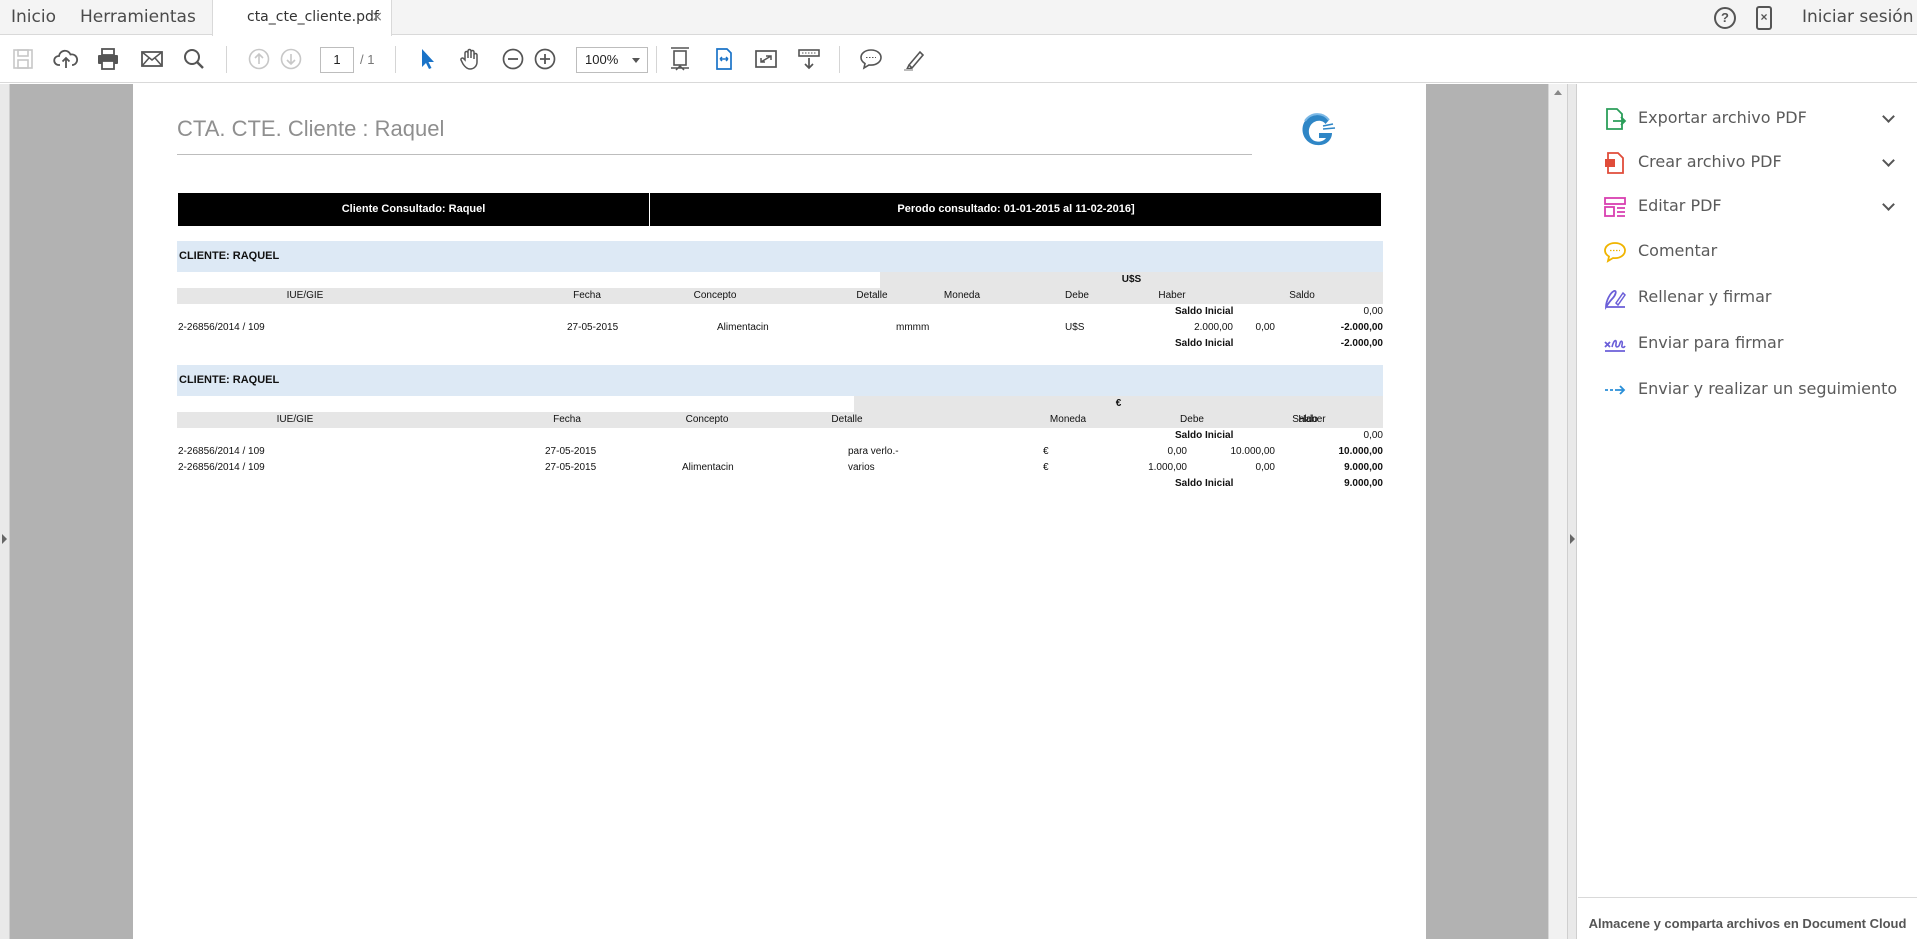 This screenshot has height=939, width=1917. I want to click on consulted-client: Cliente Consultado: Raquel, so click(414, 209).